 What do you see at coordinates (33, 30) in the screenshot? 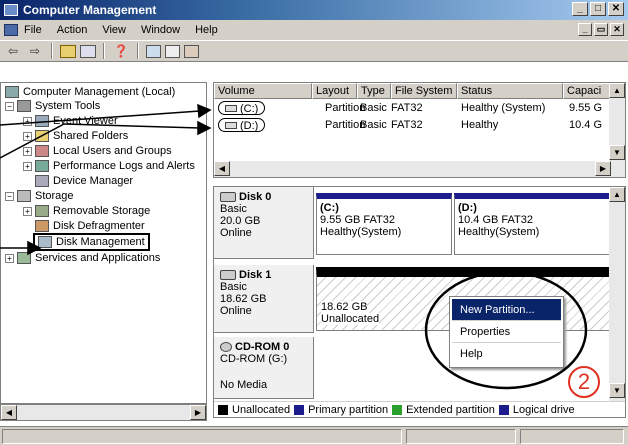
I see `menu-file: File` at bounding box center [33, 30].